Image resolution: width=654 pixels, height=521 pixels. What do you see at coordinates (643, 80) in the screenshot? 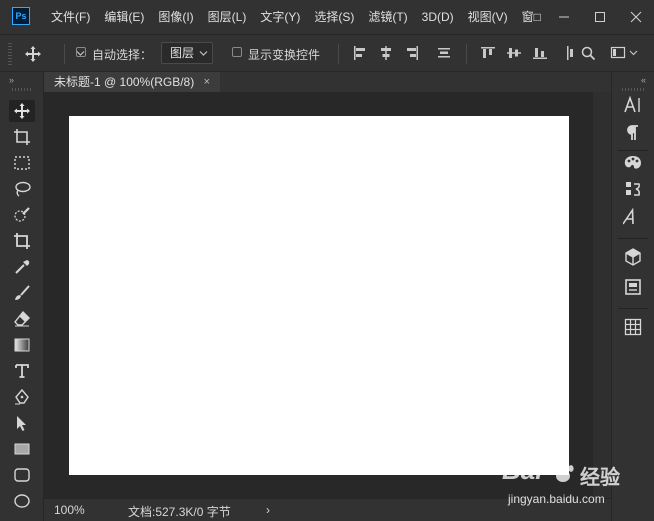
I see `collapse-right-icon: «` at bounding box center [643, 80].